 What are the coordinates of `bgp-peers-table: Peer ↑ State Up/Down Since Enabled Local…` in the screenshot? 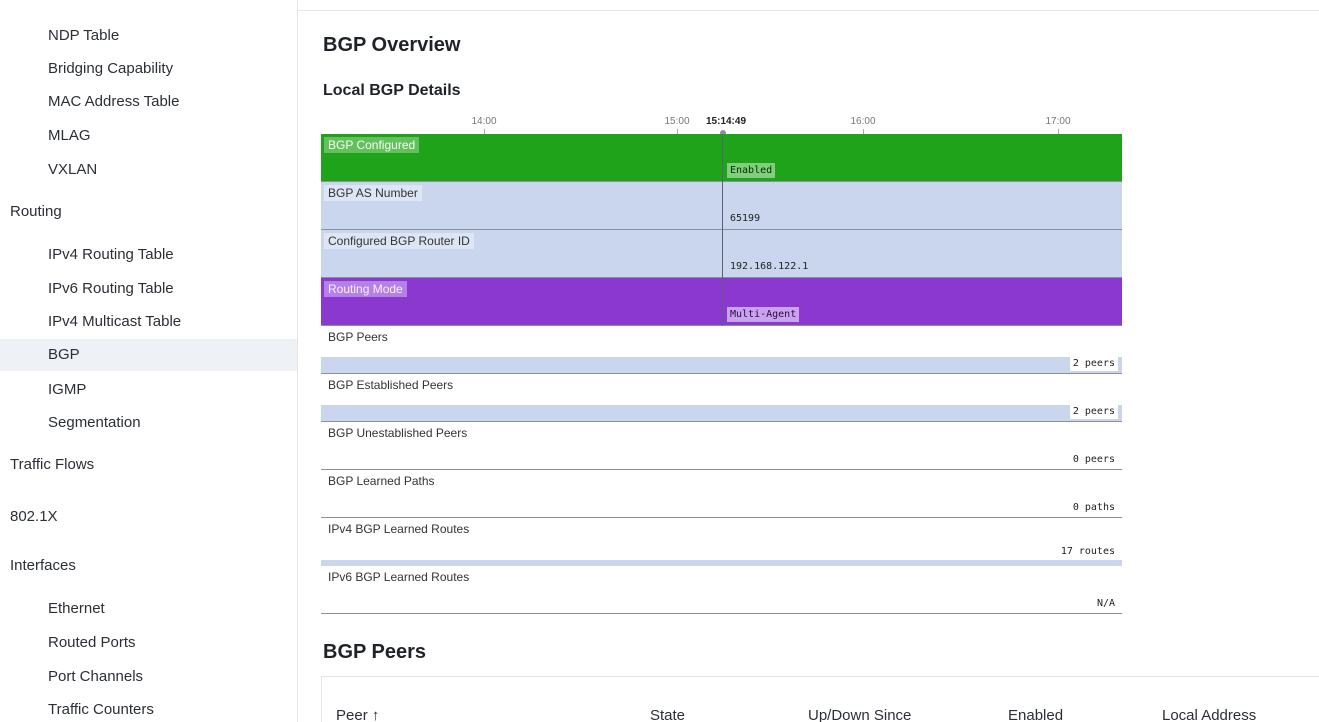 It's located at (820, 699).